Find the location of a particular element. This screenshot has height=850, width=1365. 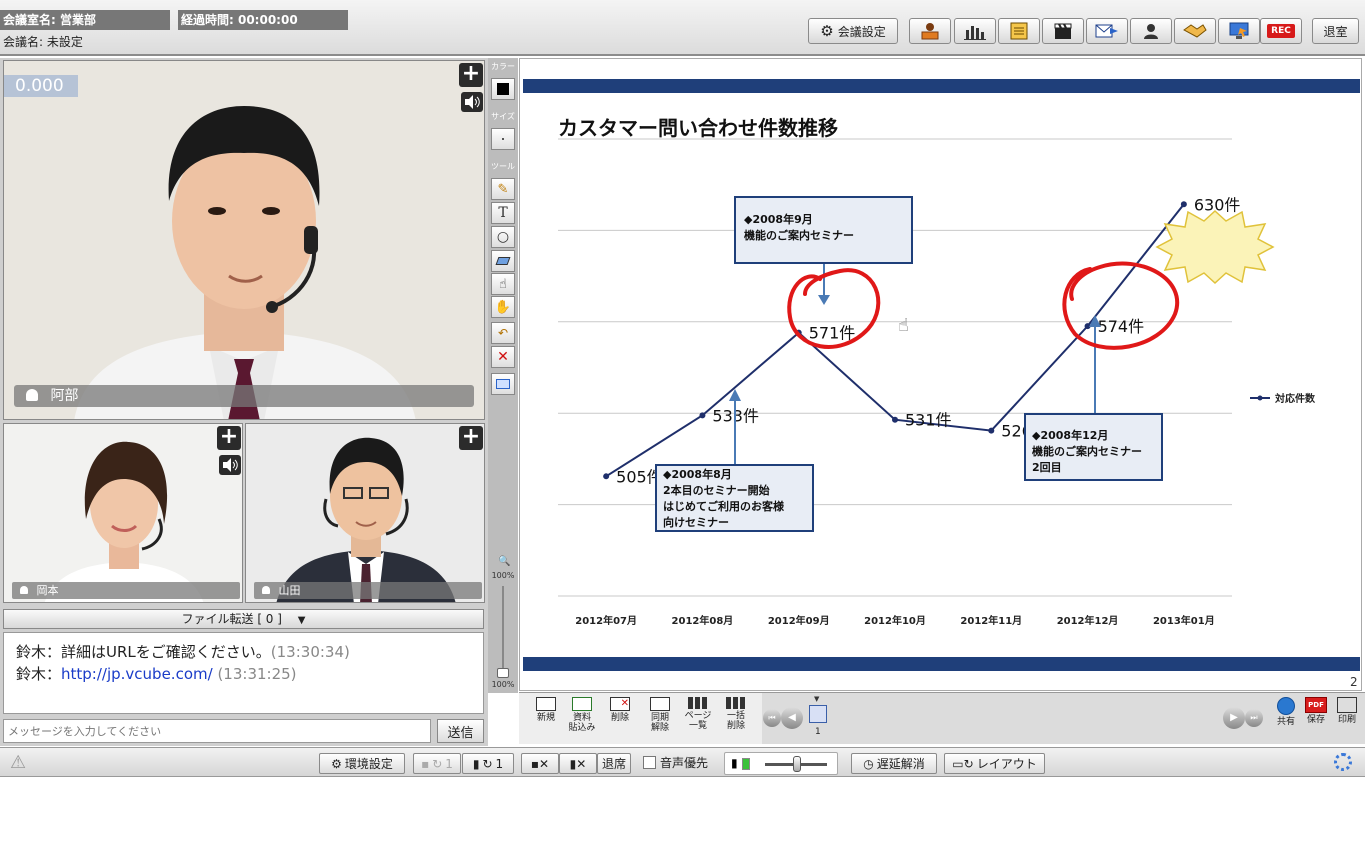

size-picker is located at coordinates (503, 139).